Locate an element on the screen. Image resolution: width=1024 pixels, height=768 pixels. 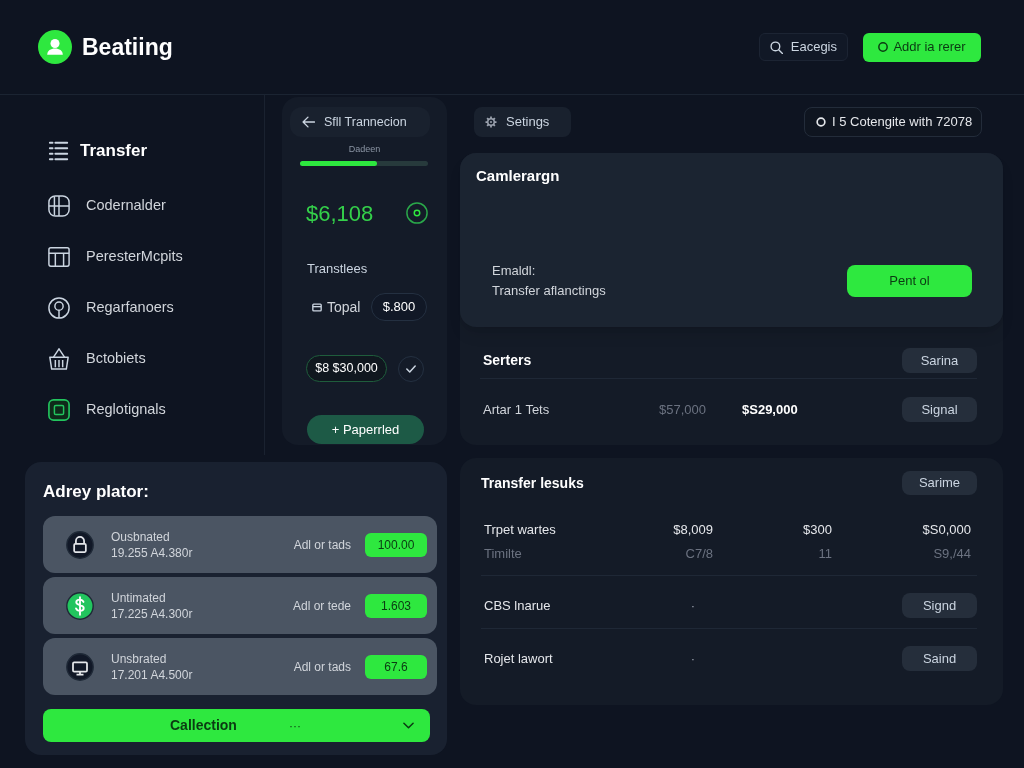
row-name: CBS lnarue is located at coordinates (517, 605).